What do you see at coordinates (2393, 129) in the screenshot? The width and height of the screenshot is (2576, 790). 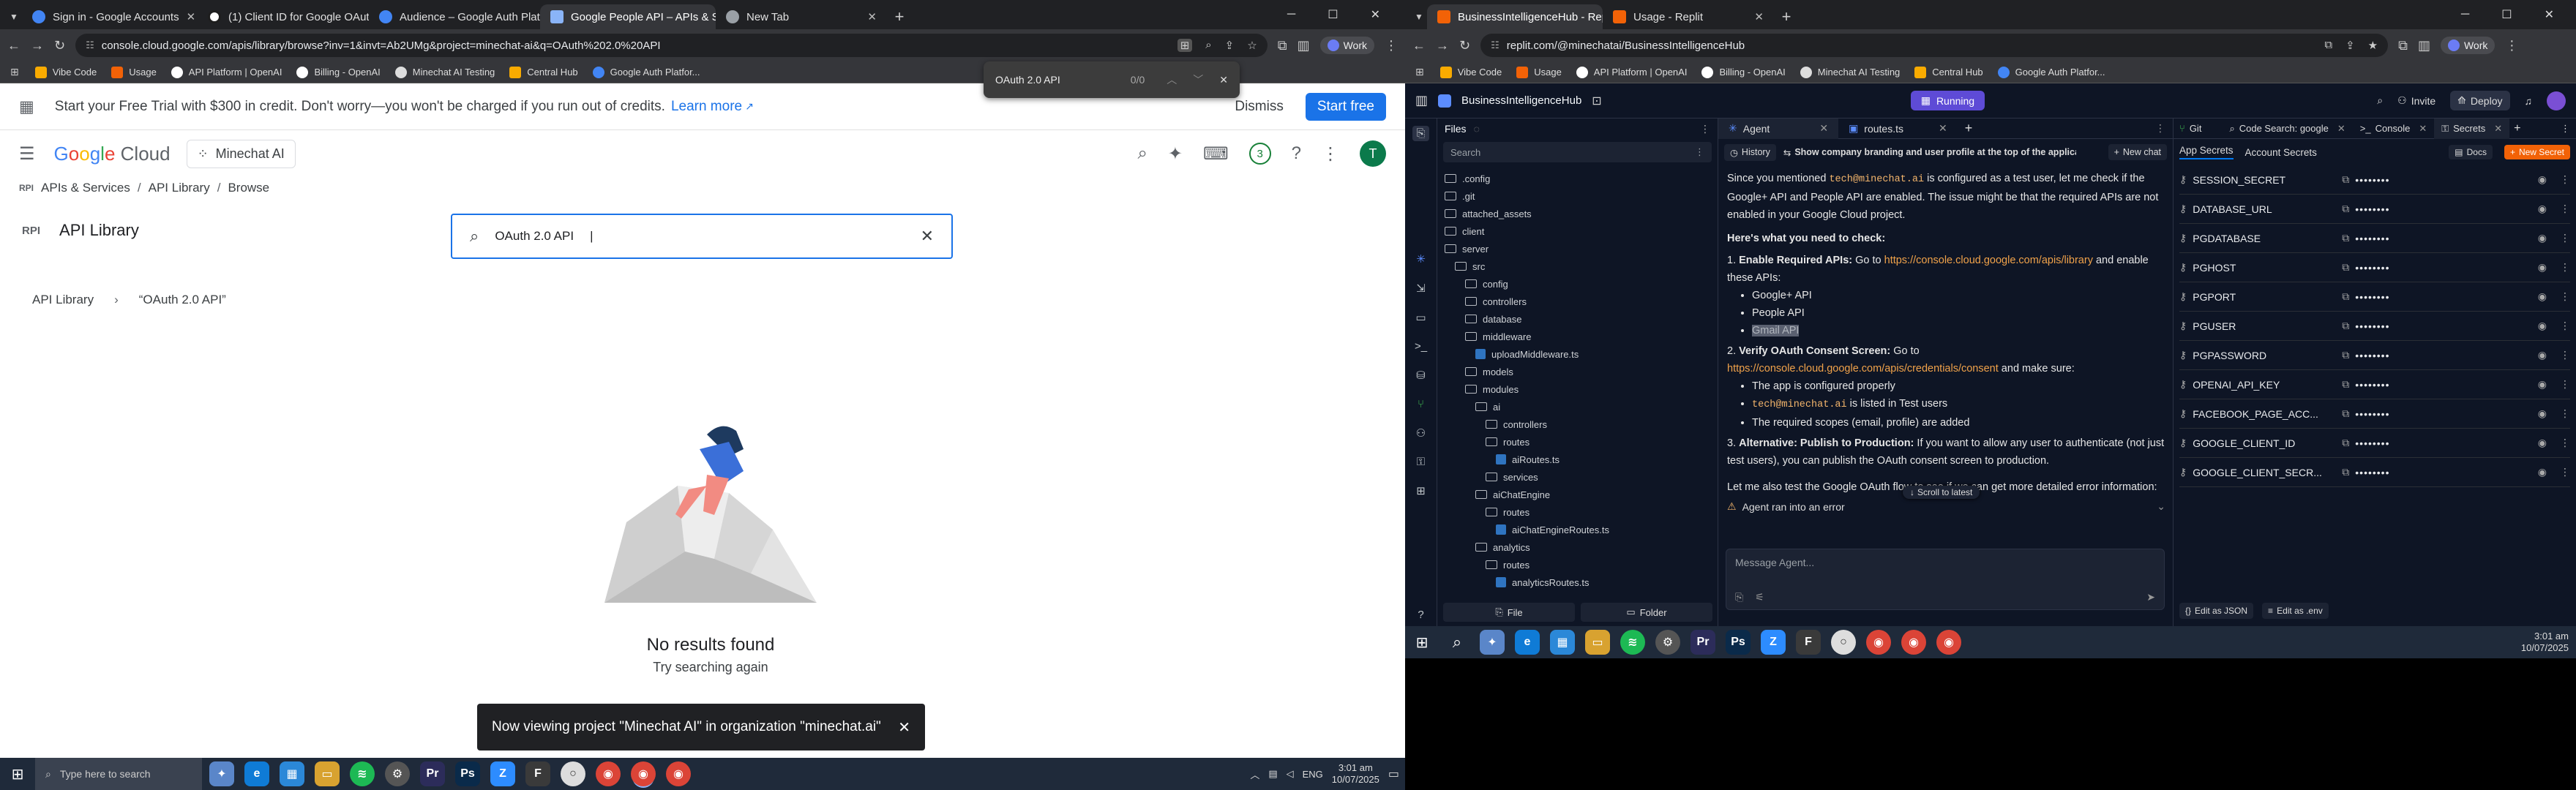 I see `tab-console: >_ Console ✕` at bounding box center [2393, 129].